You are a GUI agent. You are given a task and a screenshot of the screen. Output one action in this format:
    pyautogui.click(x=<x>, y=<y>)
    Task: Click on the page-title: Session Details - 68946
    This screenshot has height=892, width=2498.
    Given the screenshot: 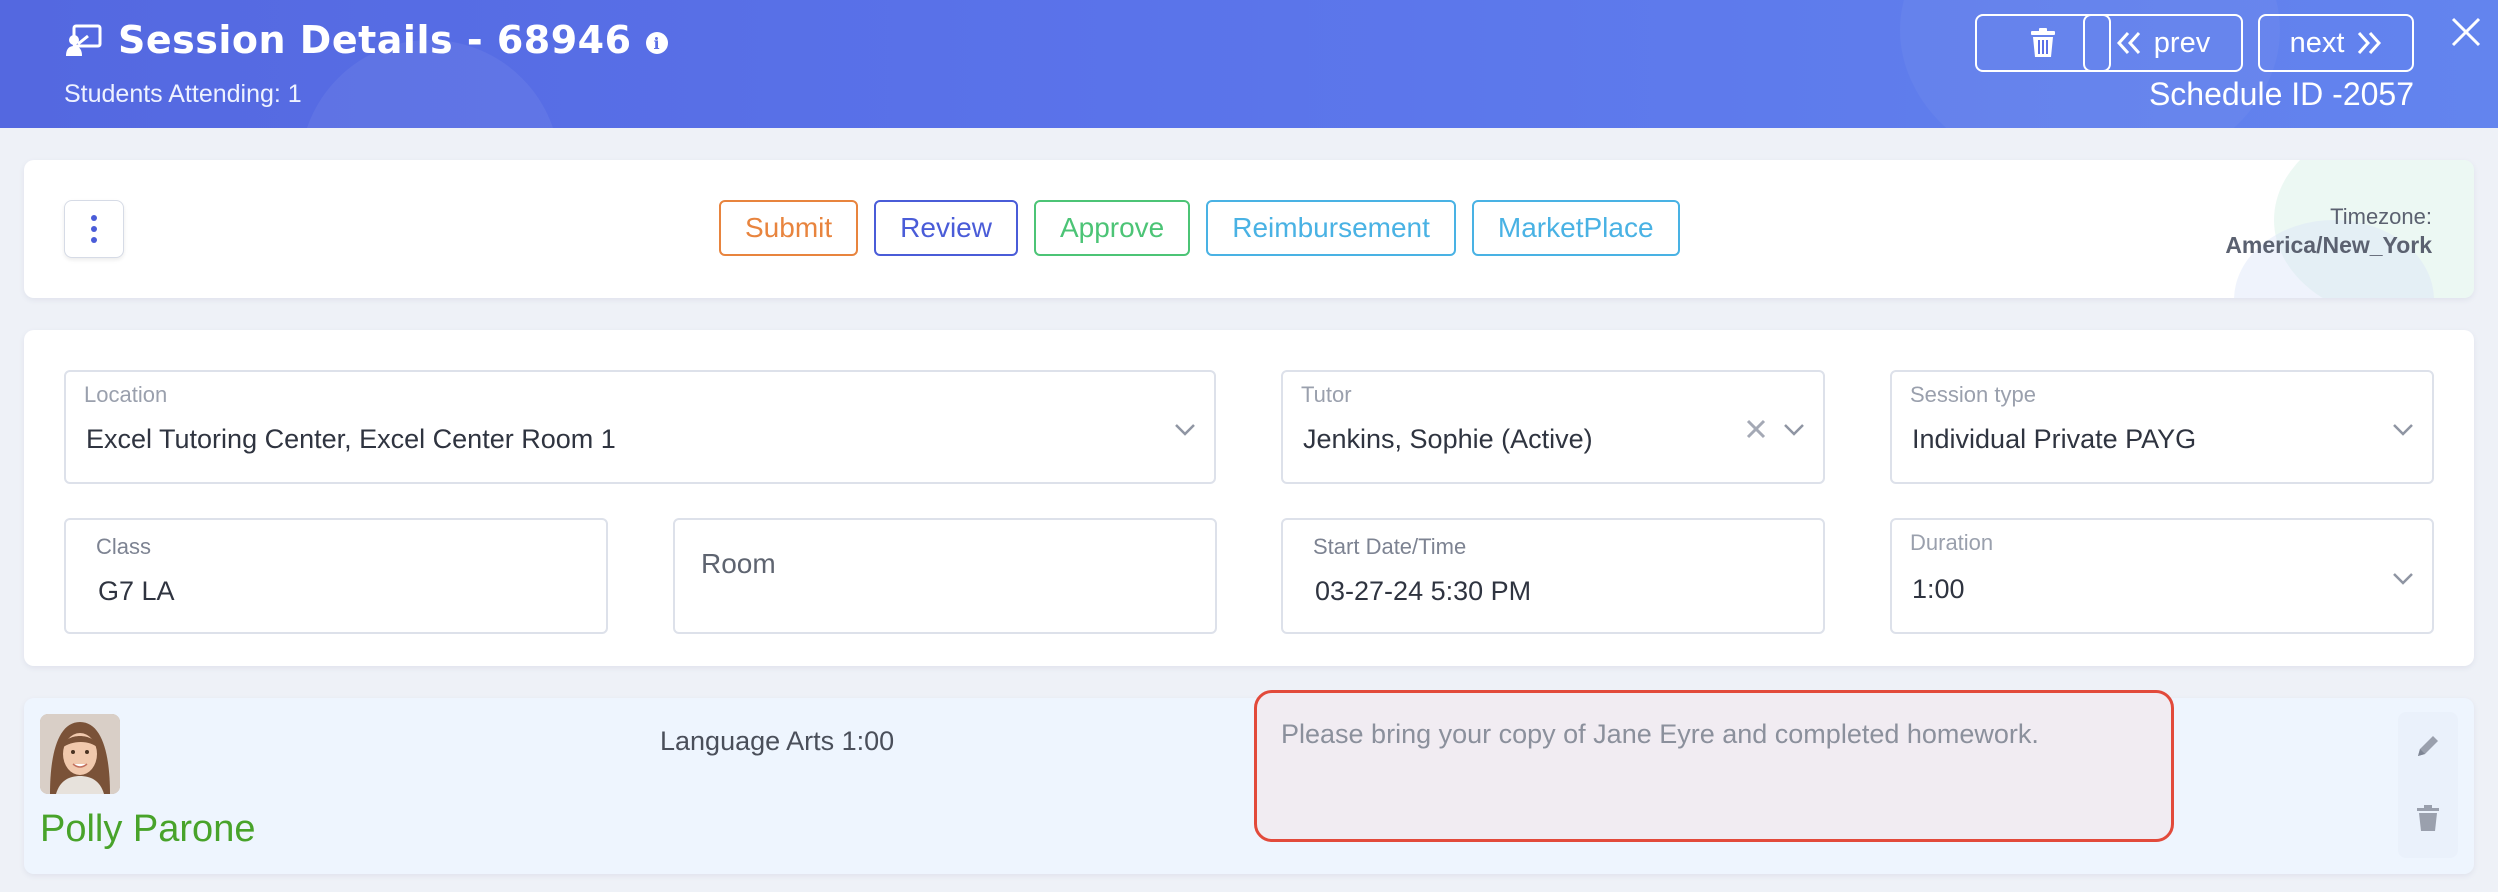 What is the action you would take?
    pyautogui.click(x=375, y=40)
    